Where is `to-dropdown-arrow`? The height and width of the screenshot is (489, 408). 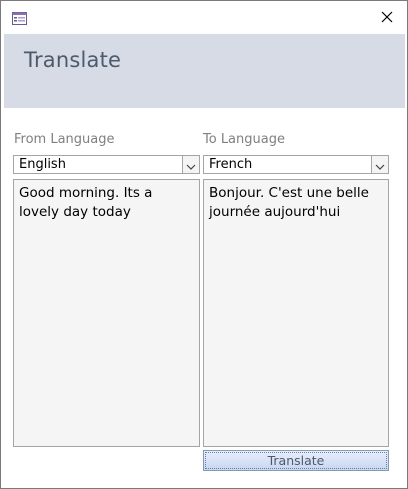 to-dropdown-arrow is located at coordinates (379, 164).